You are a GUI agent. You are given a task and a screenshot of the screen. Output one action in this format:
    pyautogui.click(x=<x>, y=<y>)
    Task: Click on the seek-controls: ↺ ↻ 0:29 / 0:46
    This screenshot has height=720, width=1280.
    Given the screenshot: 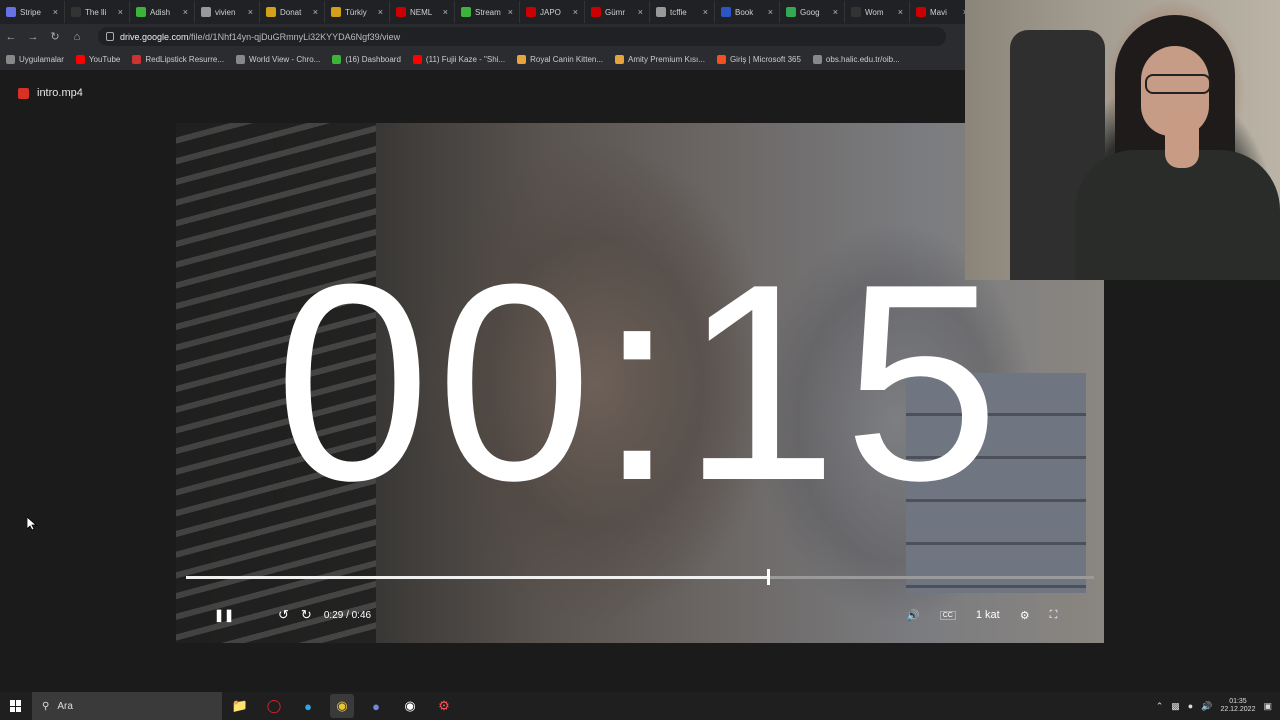 What is the action you would take?
    pyautogui.click(x=324, y=615)
    